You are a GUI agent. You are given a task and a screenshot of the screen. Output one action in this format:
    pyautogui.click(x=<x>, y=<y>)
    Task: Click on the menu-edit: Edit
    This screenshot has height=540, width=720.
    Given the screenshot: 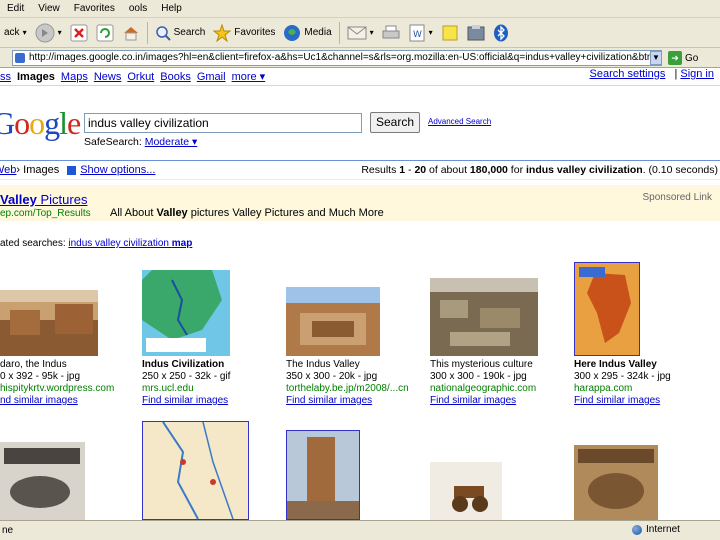 What is the action you would take?
    pyautogui.click(x=15, y=8)
    